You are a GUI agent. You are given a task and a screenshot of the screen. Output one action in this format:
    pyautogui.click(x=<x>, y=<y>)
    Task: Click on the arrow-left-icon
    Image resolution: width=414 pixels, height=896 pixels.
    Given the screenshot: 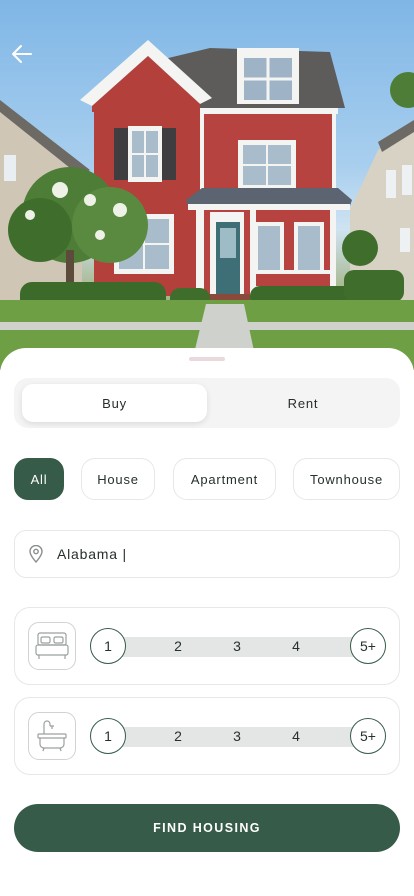 What is the action you would take?
    pyautogui.click(x=22, y=54)
    